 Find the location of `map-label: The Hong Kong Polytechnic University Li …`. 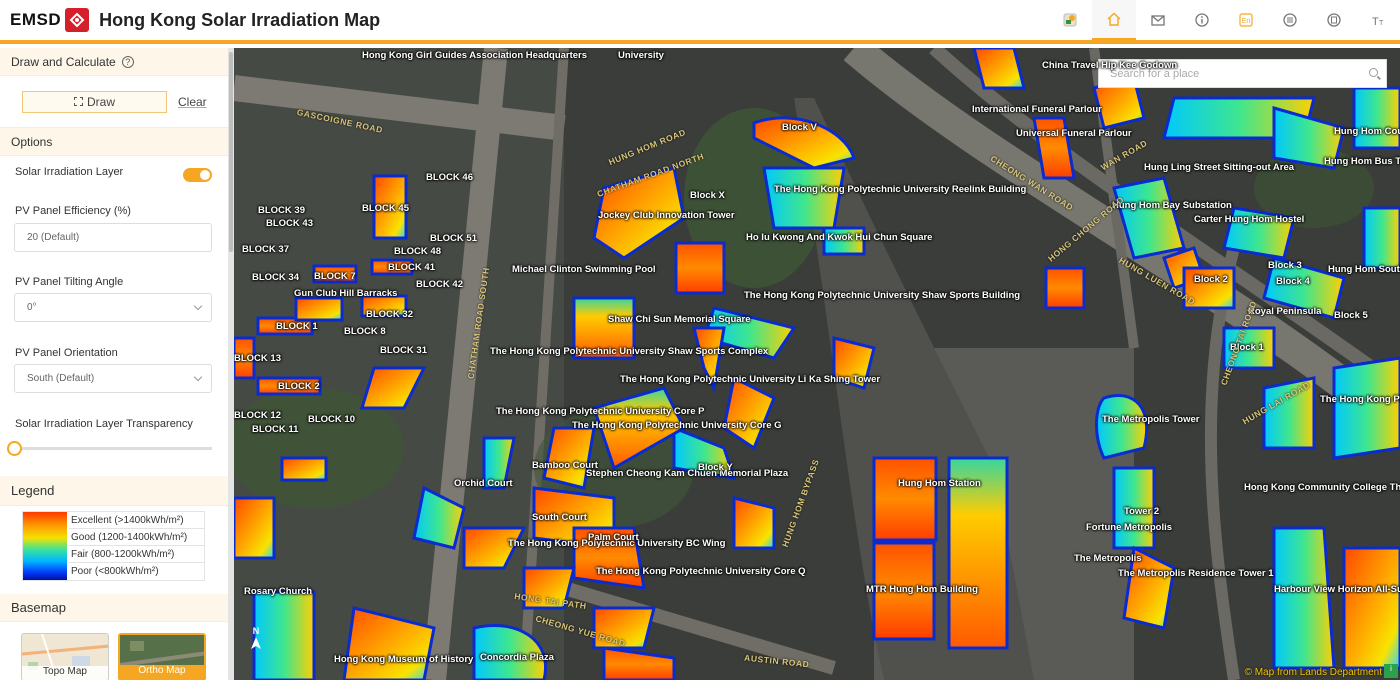

map-label: The Hong Kong Polytechnic University Li … is located at coordinates (750, 379).